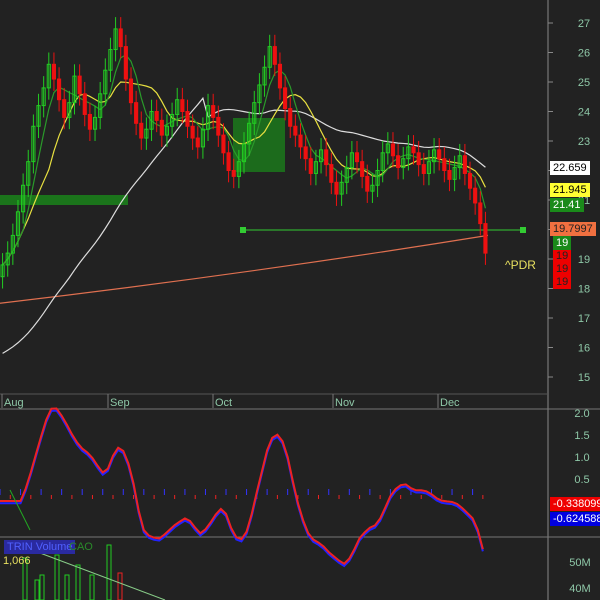  Describe the element at coordinates (579, 589) in the screenshot. I see `volume-tick: 40M` at that location.